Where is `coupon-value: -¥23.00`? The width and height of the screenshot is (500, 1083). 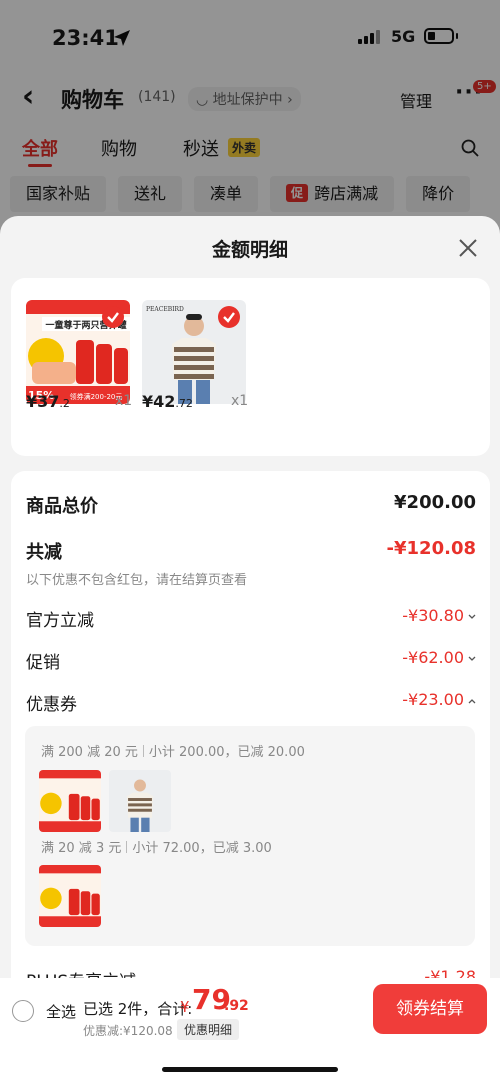
coupon-value: -¥23.00 is located at coordinates (433, 699).